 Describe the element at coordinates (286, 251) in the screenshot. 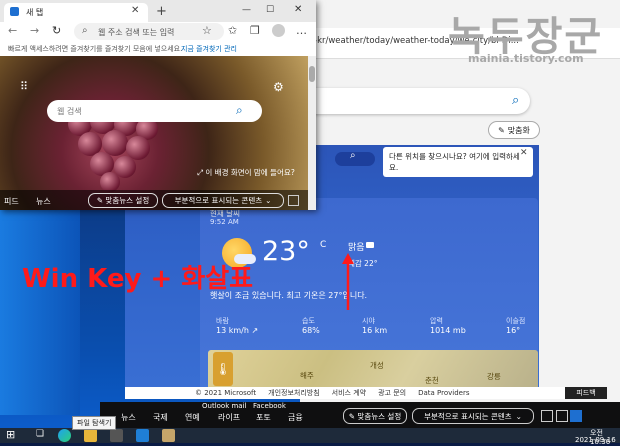

I see `weather-temperature: 23°` at that location.